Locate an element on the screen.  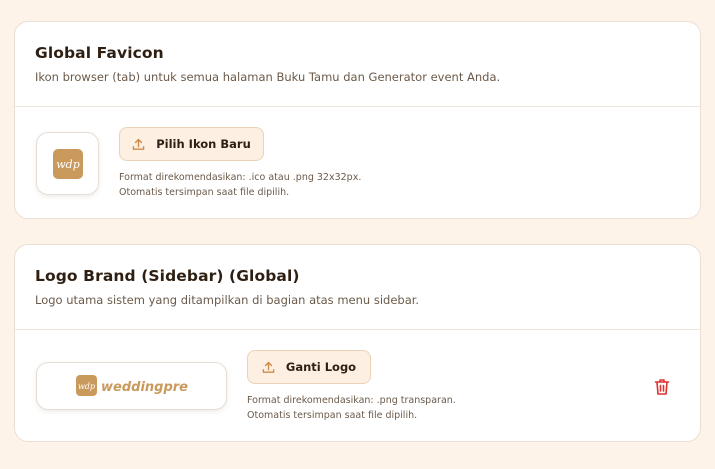
logo-image: wdp weddingpress is located at coordinates (131, 385).